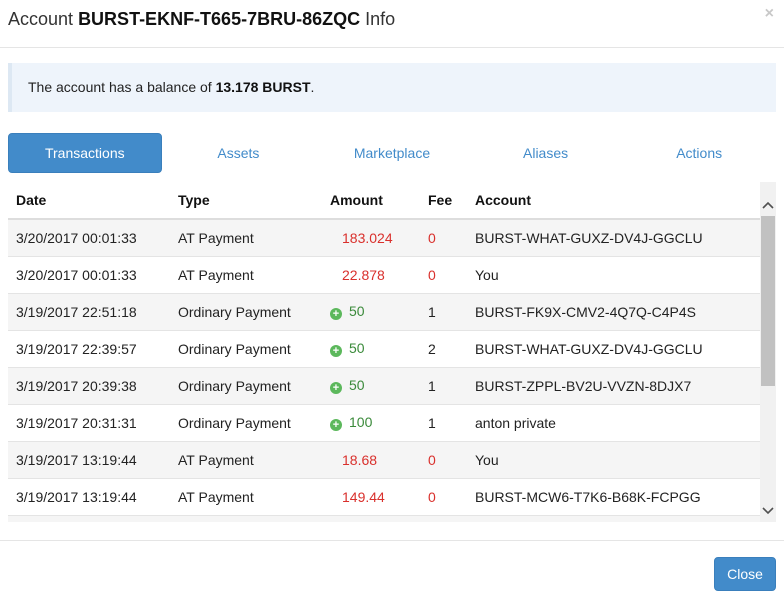 The width and height of the screenshot is (784, 601). What do you see at coordinates (89, 385) in the screenshot?
I see `cell-date: 3/19/2017 20:39:38` at bounding box center [89, 385].